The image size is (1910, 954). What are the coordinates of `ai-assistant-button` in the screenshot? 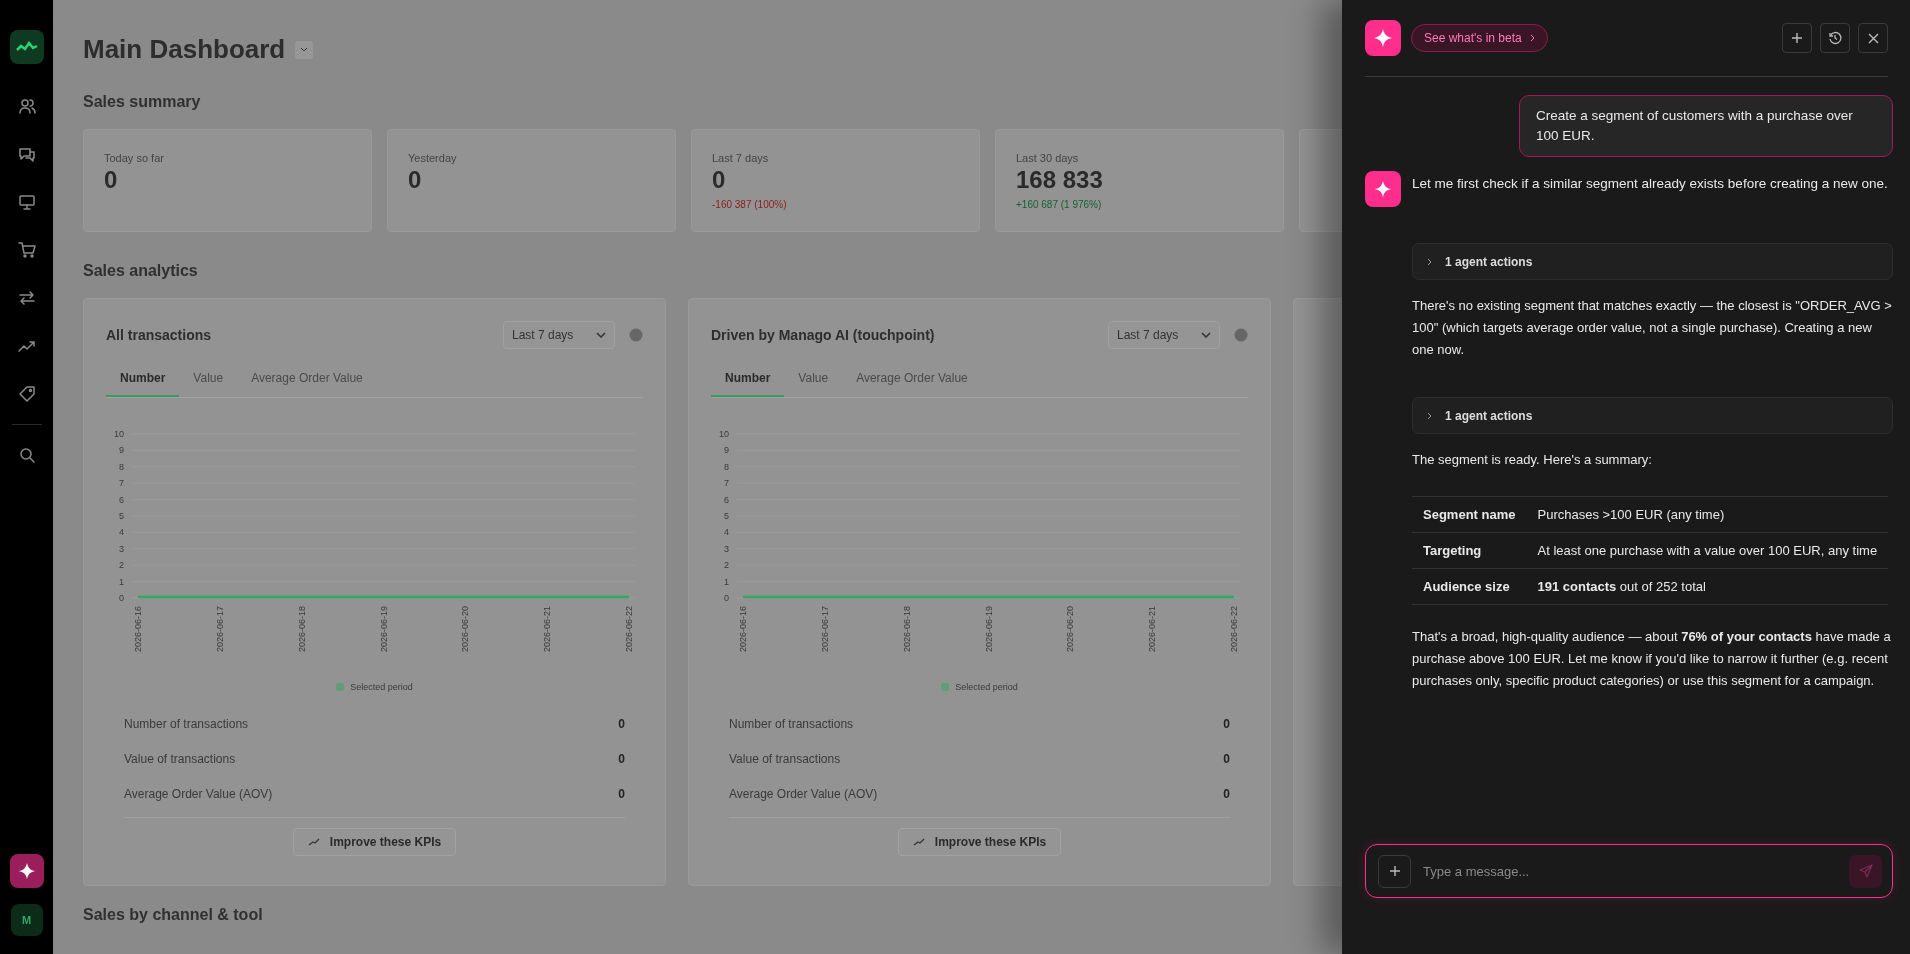 It's located at (26, 871).